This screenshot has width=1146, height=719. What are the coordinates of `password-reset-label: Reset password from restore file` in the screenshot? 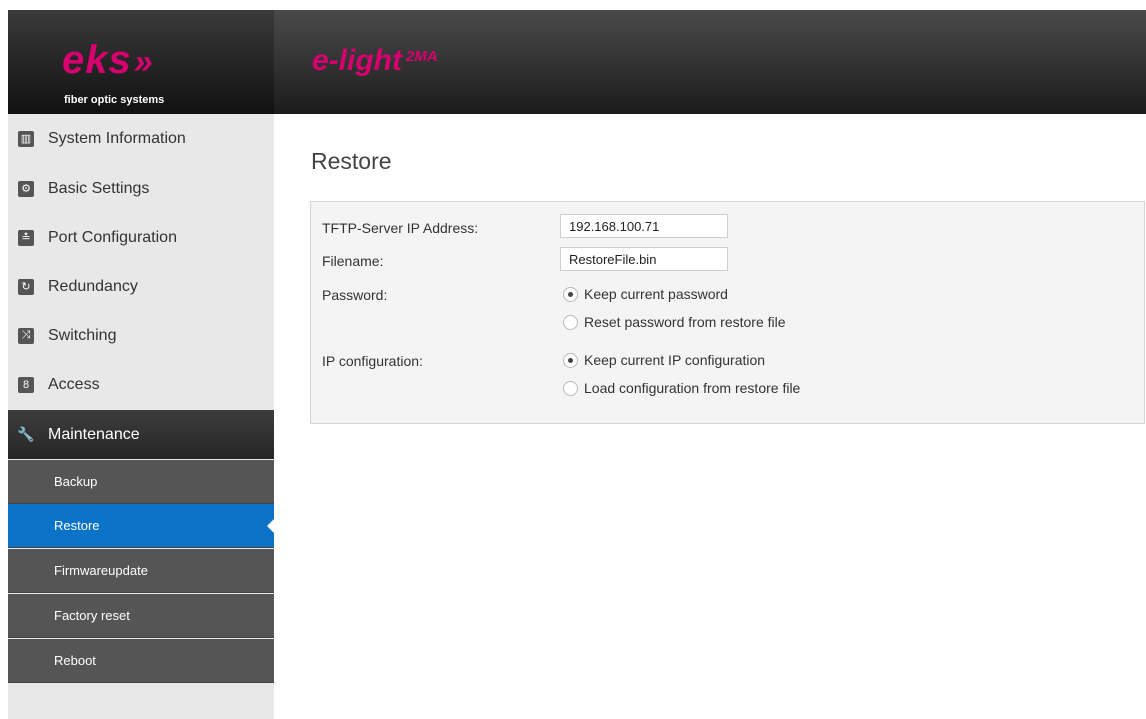 It's located at (685, 322).